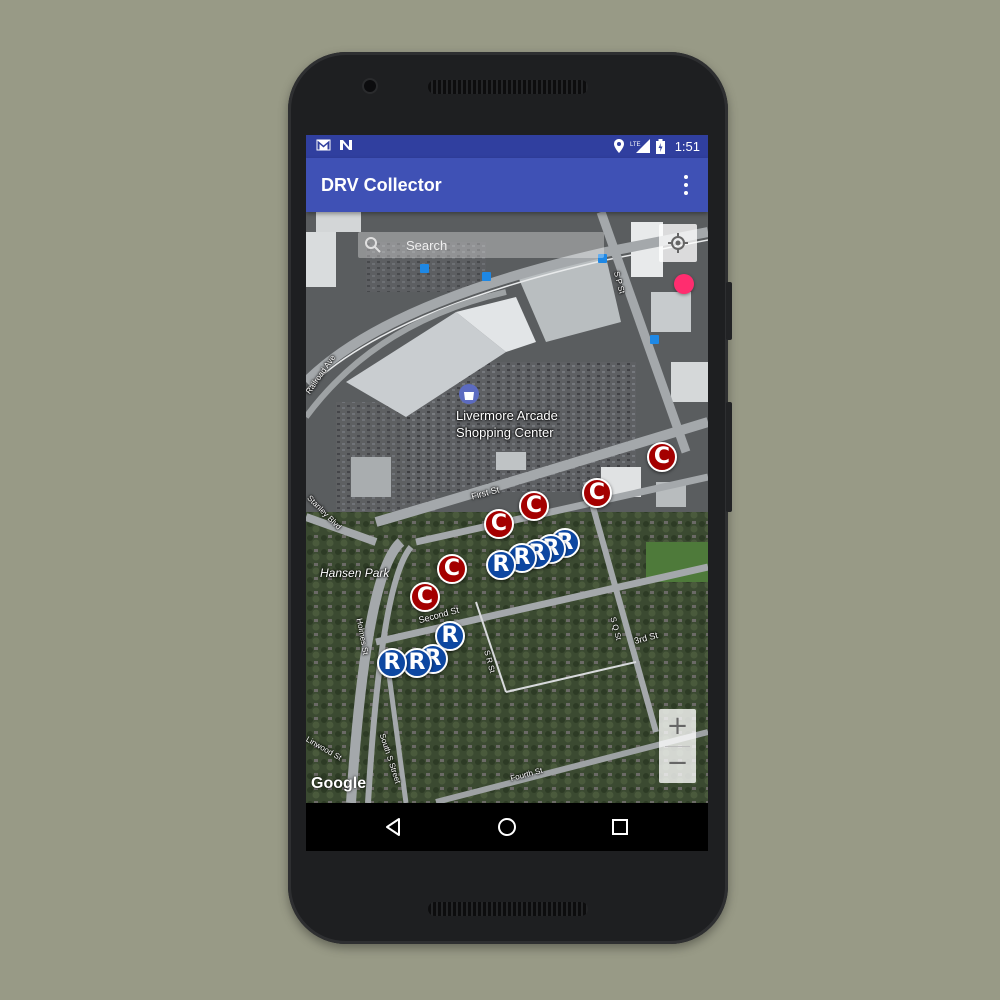  Describe the element at coordinates (501, 245) in the screenshot. I see `search-input` at that location.